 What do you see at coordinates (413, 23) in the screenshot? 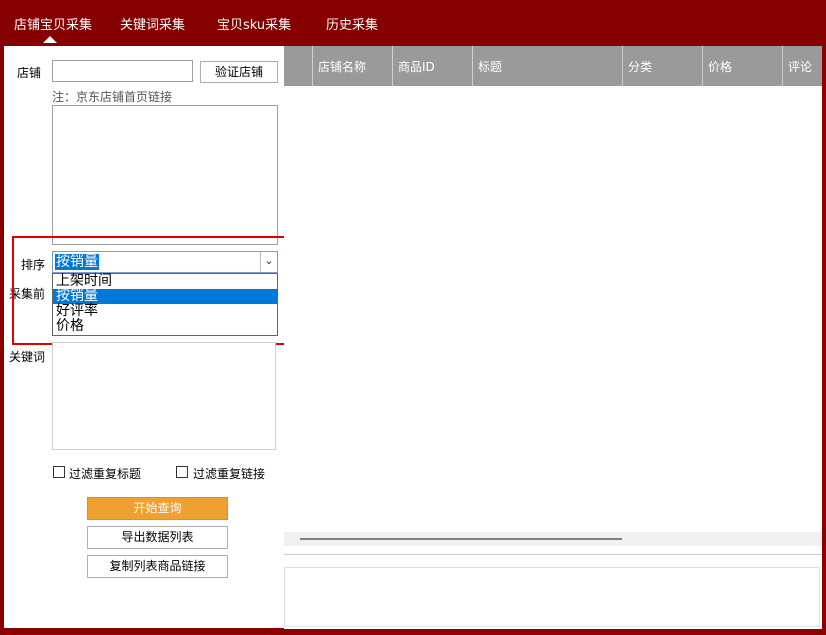
I see `top-nav-bar: 店铺宝贝采集 关键词采集 宝贝sku采集 历史采集` at bounding box center [413, 23].